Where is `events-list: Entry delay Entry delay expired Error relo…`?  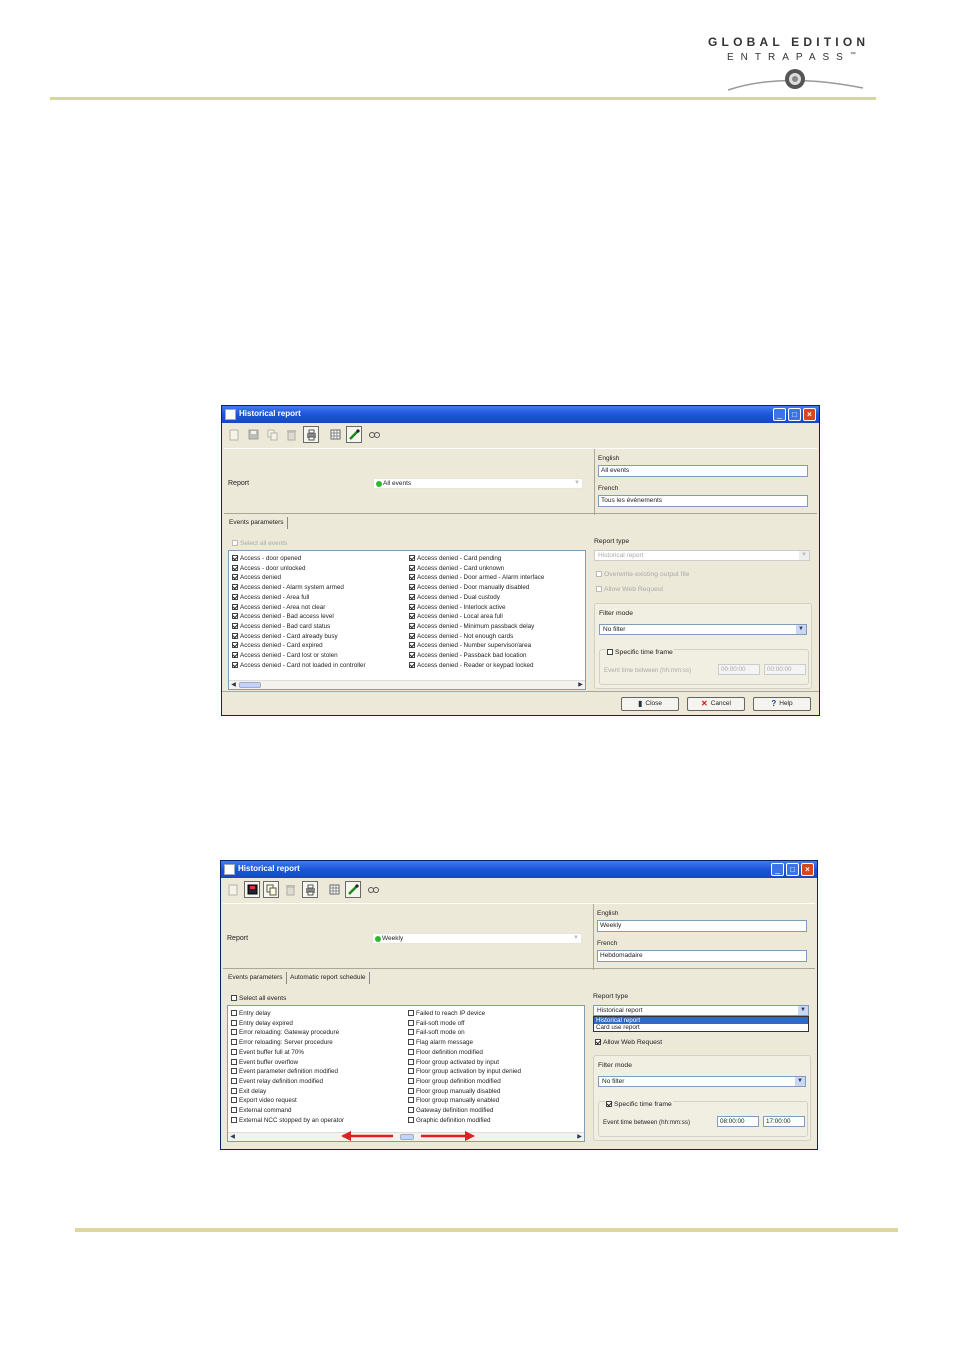 events-list: Entry delay Entry delay expired Error relo… is located at coordinates (406, 1073).